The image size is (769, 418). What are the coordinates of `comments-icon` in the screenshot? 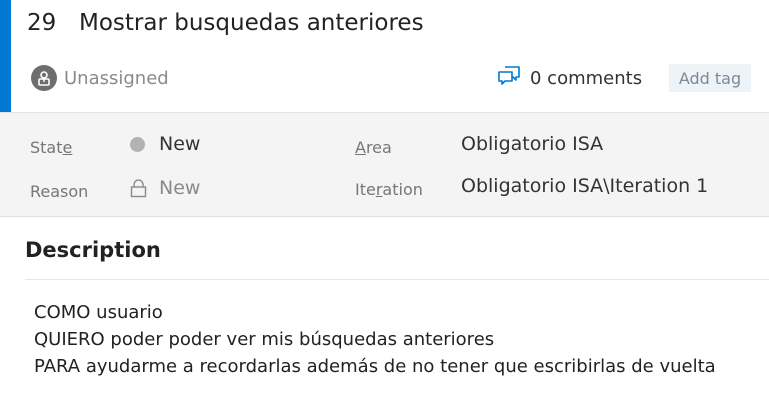 It's located at (509, 78).